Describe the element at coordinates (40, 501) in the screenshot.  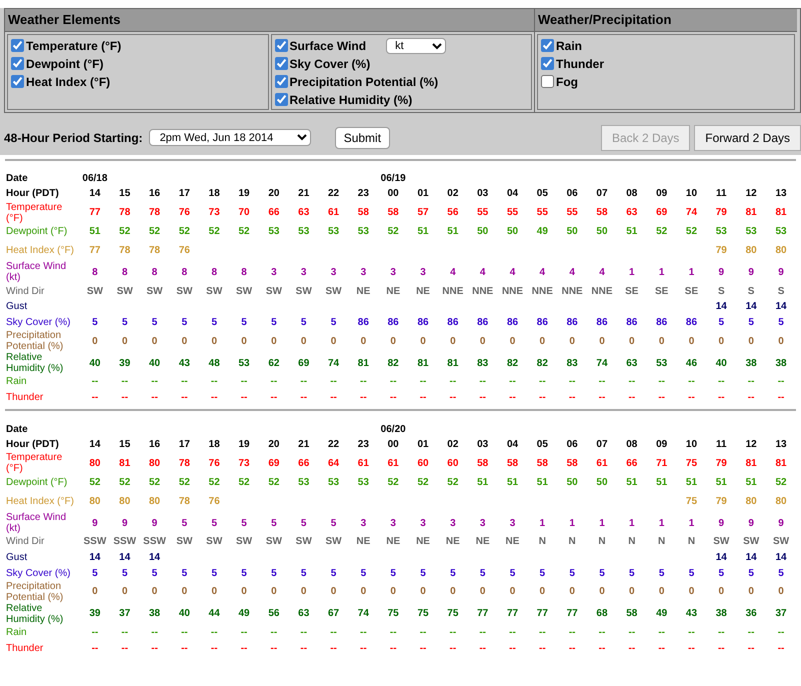
I see `row-label: Heat Index (°F)` at that location.